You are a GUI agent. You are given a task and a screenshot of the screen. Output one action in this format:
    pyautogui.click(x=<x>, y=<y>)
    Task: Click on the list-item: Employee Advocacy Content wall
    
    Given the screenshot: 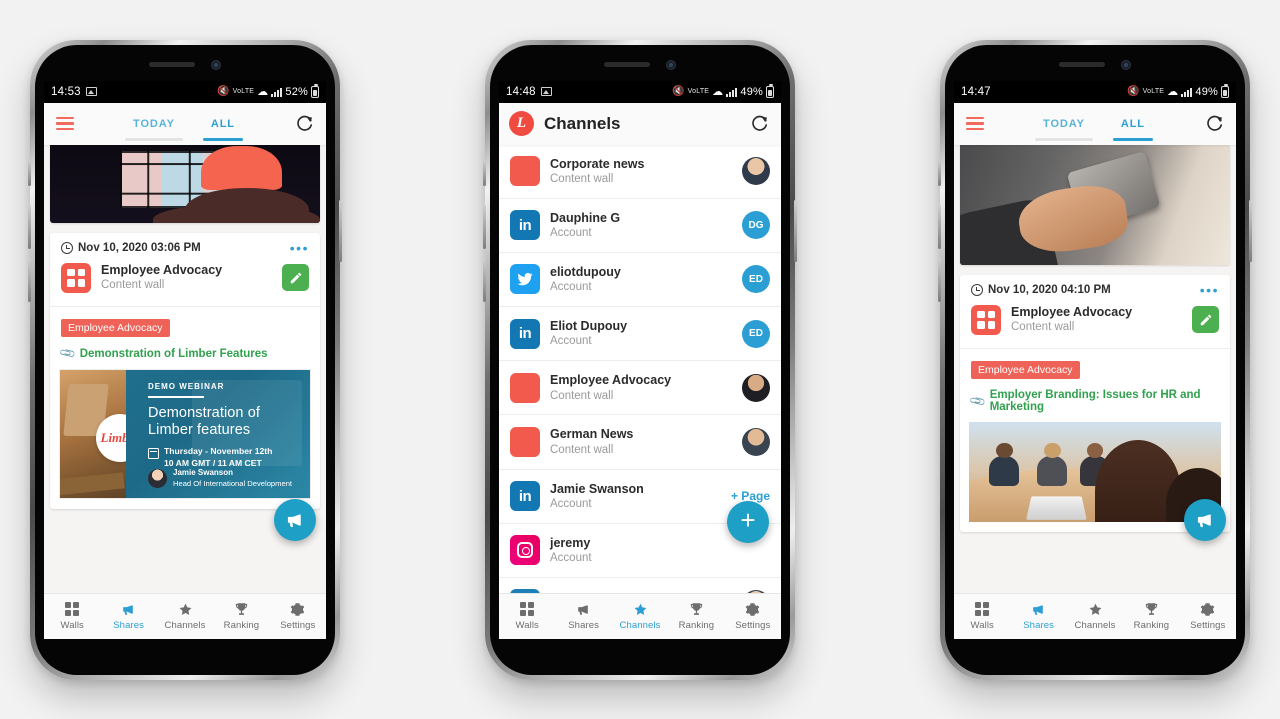 What is the action you would take?
    pyautogui.click(x=640, y=388)
    